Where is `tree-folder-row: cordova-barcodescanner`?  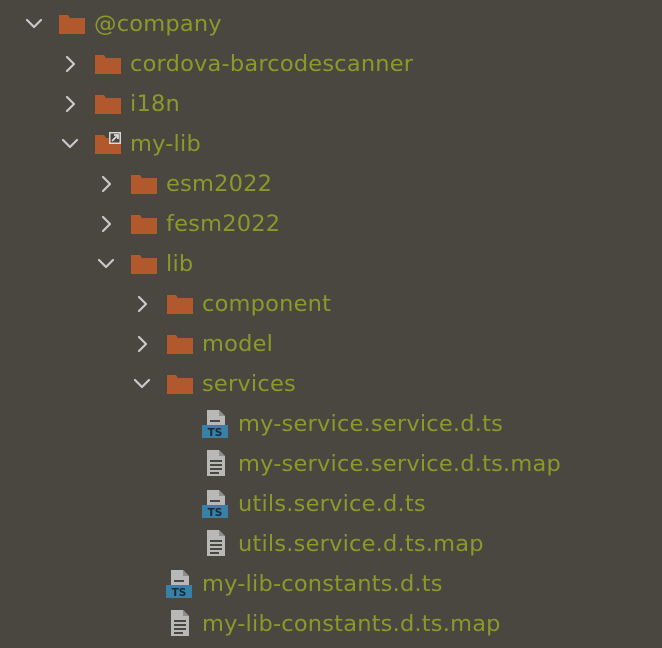
tree-folder-row: cordova-barcodescanner is located at coordinates (206, 64).